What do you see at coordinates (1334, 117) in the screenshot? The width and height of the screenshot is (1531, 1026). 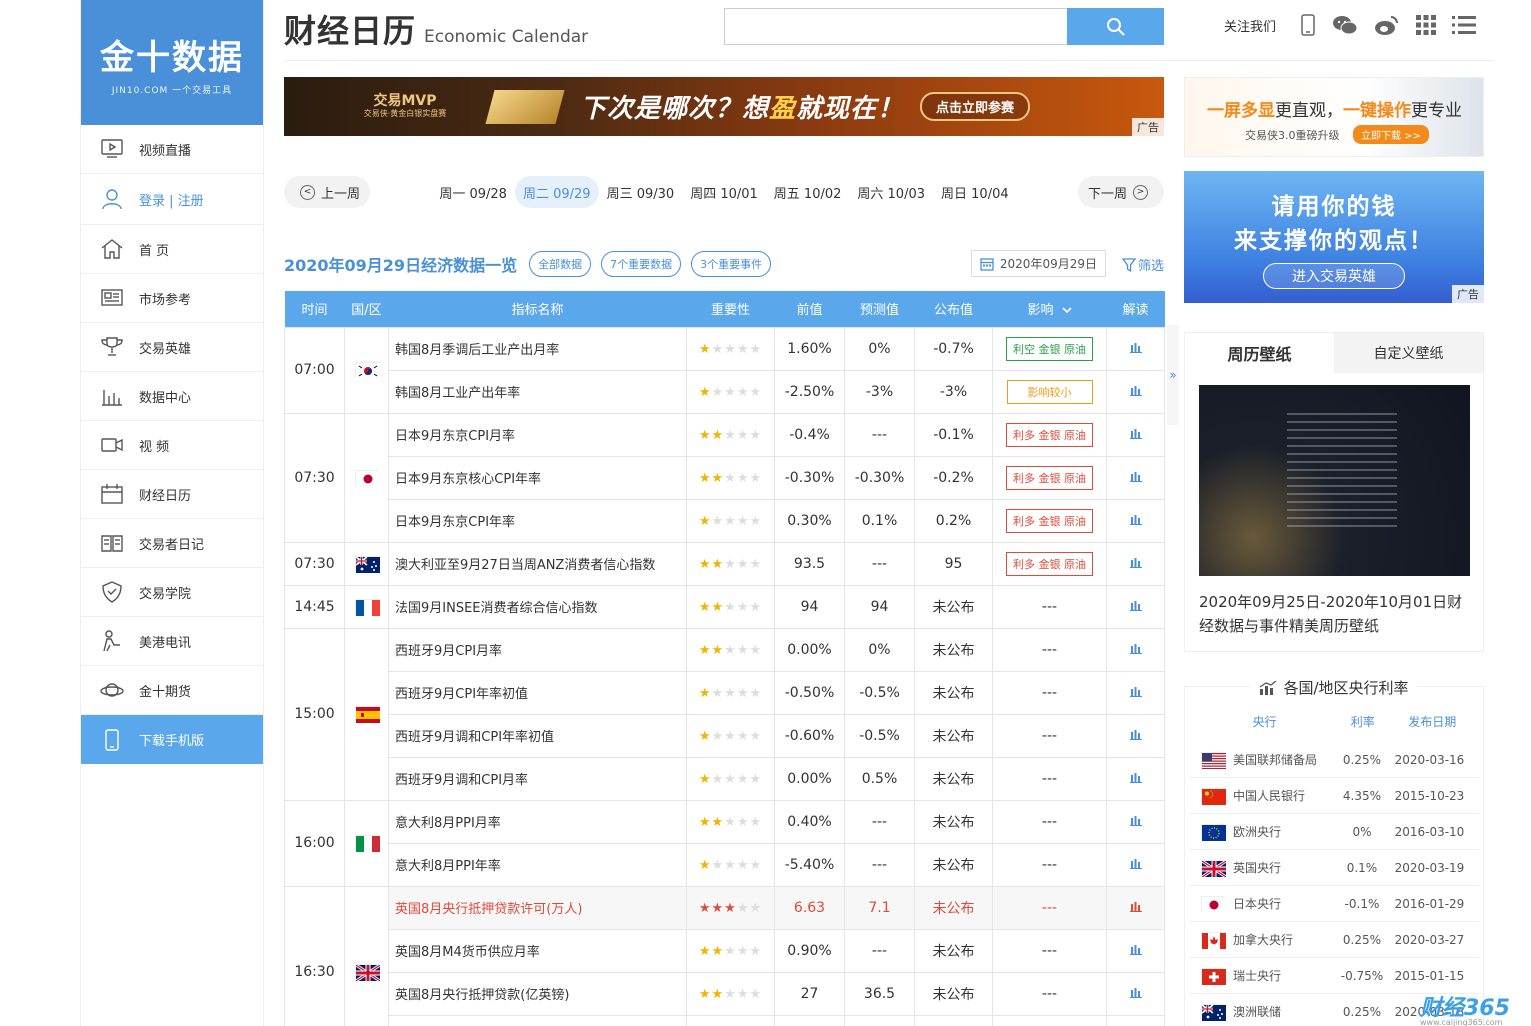 I see `ad-trading-app: 一屏多显更直观，一键操作更专业 交易侠3.0重磅升级 立即下载 >>` at bounding box center [1334, 117].